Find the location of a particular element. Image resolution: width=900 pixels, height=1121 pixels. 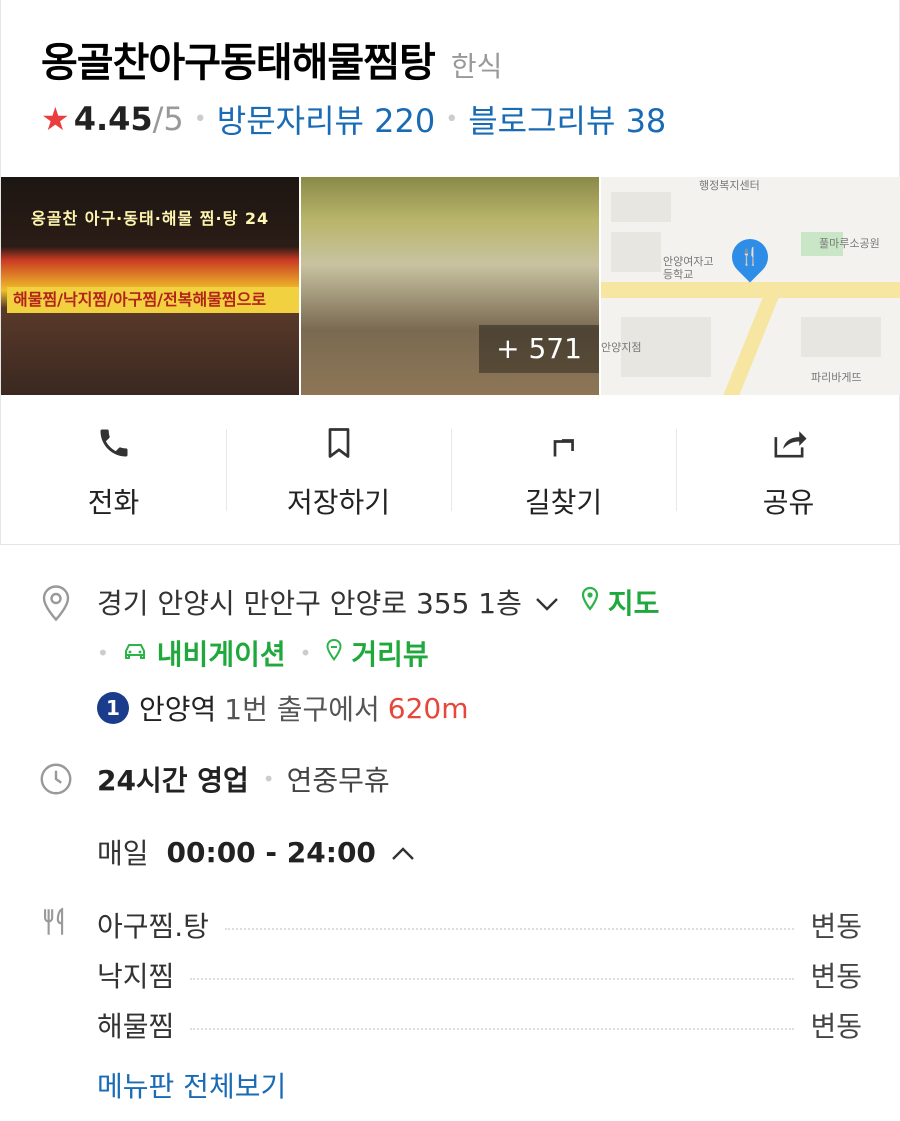

map-thumbnail: 행정복지센터 안양여자고등학교 풀마루소공원 안양지점 파리바게뜨 🍴 is located at coordinates (750, 286).